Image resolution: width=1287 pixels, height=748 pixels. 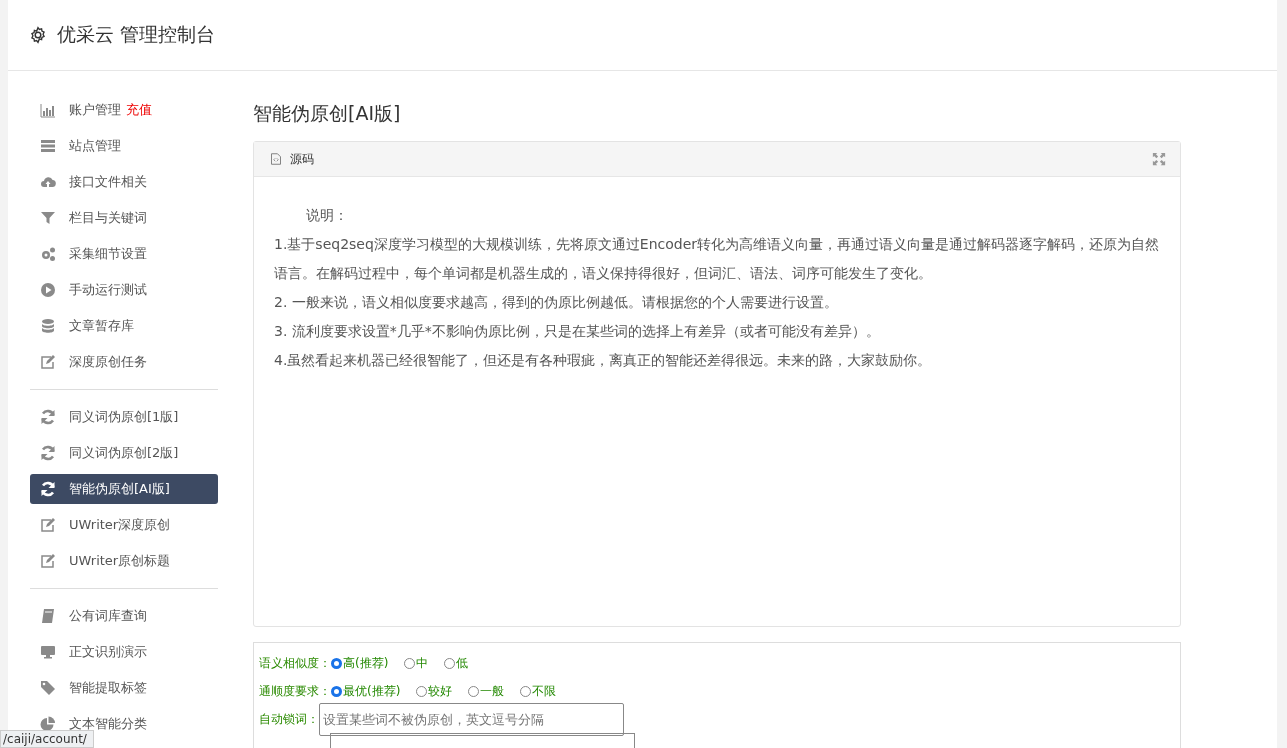 What do you see at coordinates (38, 35) in the screenshot?
I see `settings-icon` at bounding box center [38, 35].